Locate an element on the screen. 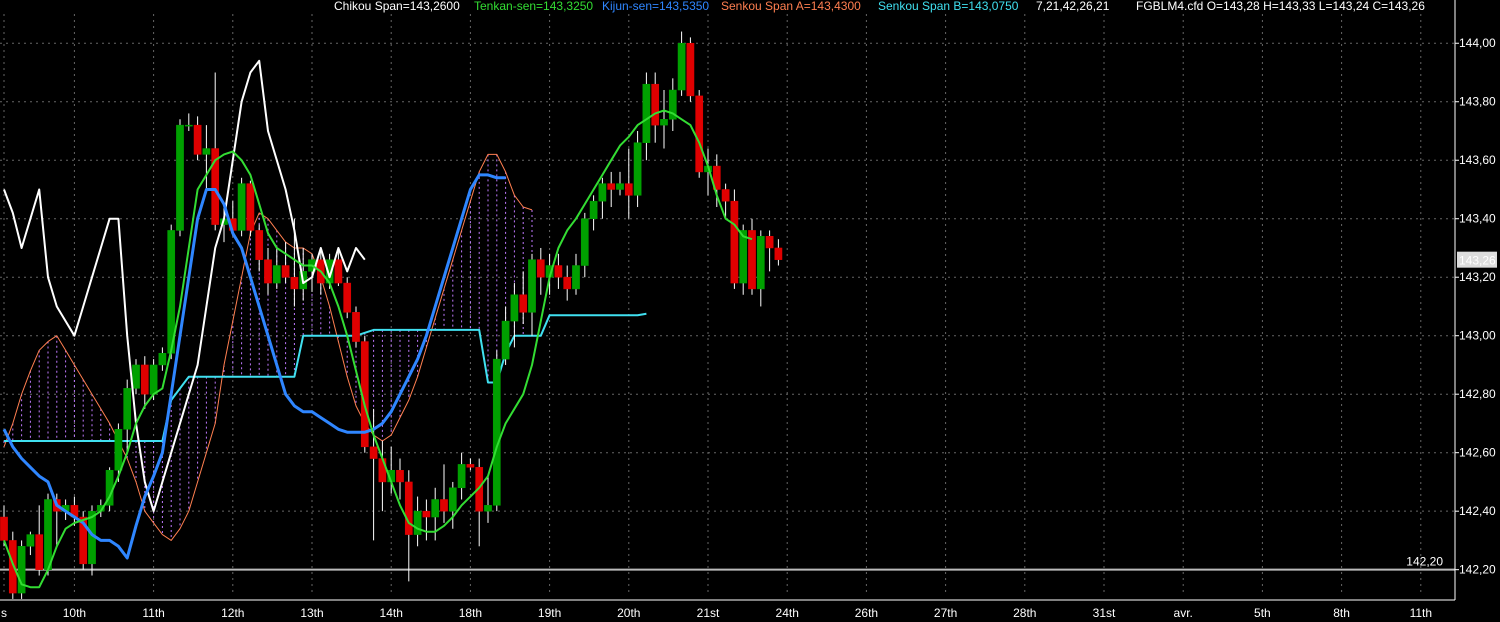 The width and height of the screenshot is (1500, 622). x-tick-label: 24th is located at coordinates (787, 613).